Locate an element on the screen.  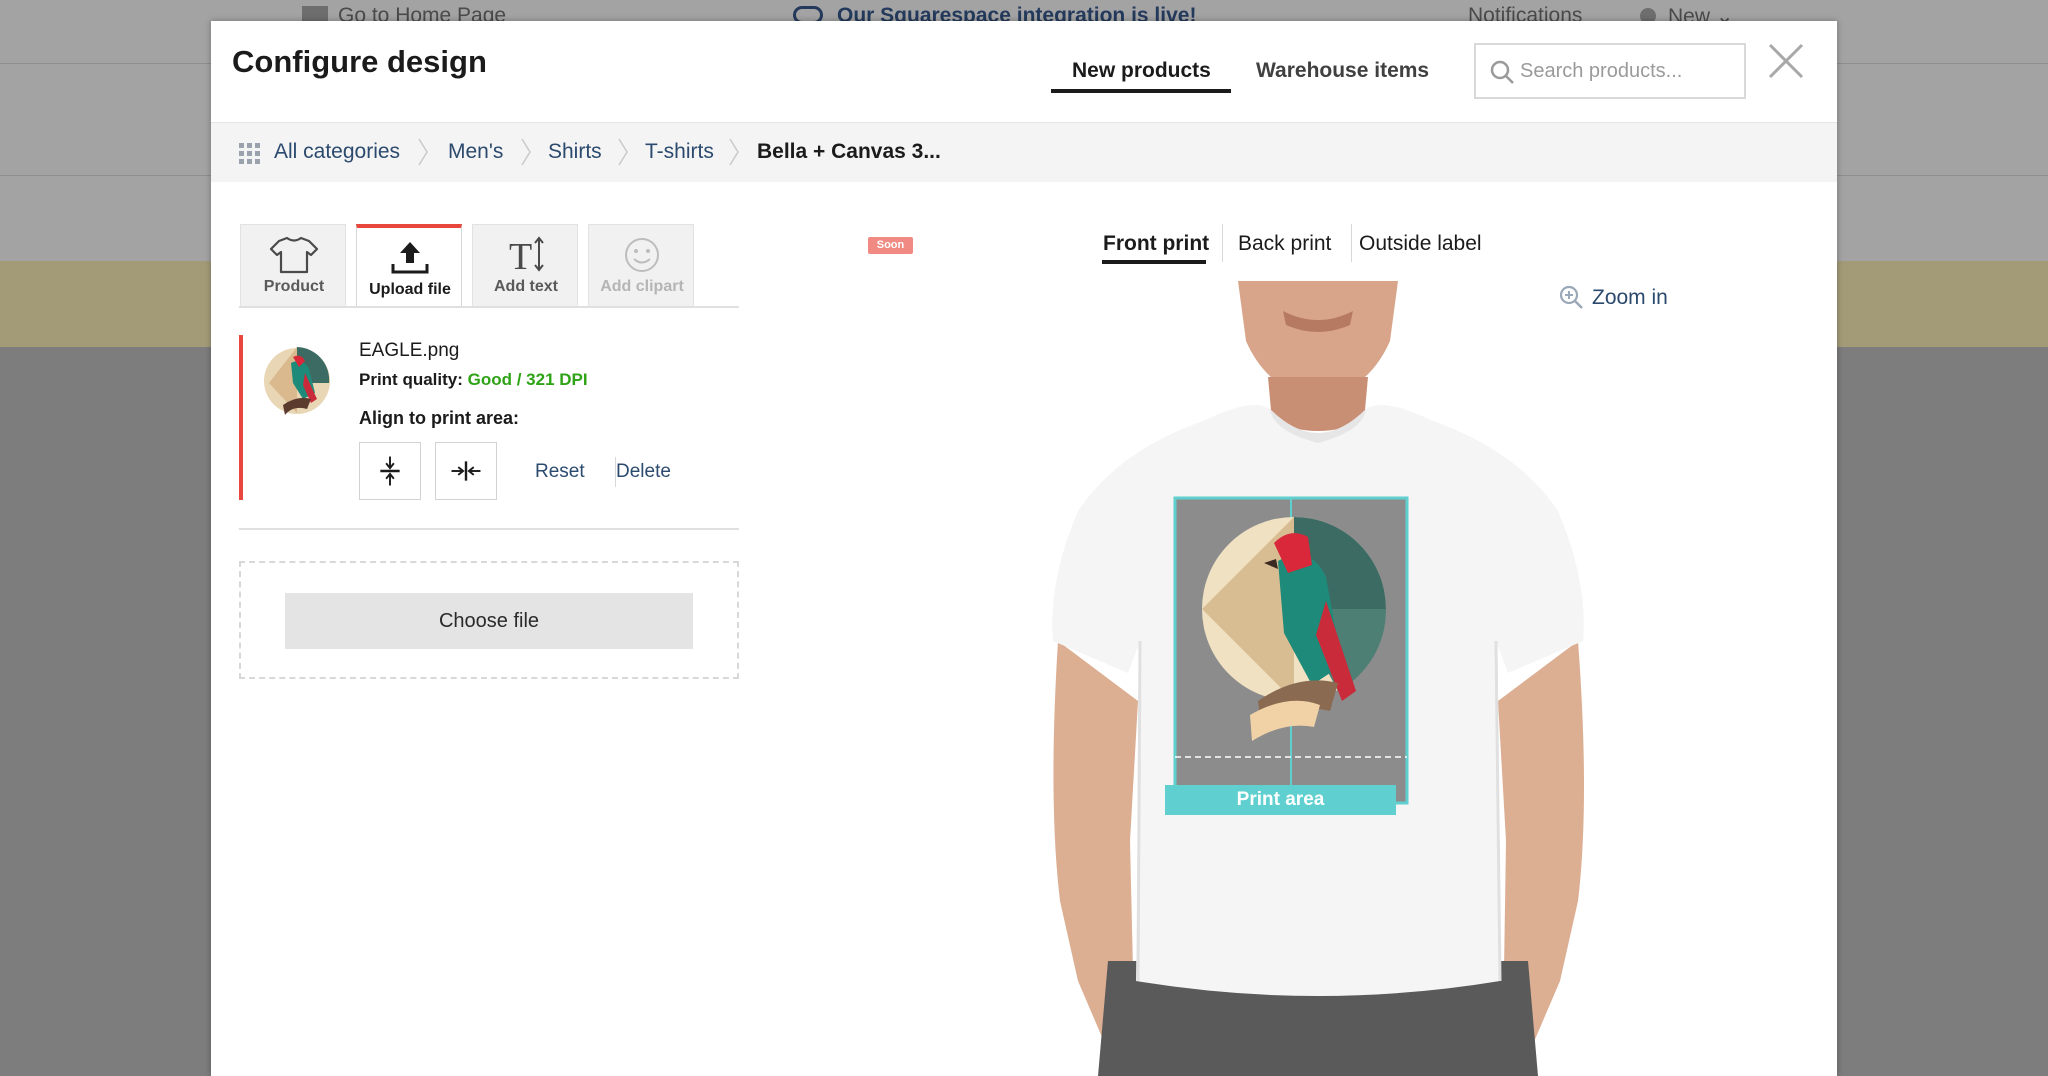
tool-tab-product: Product is located at coordinates (293, 265).